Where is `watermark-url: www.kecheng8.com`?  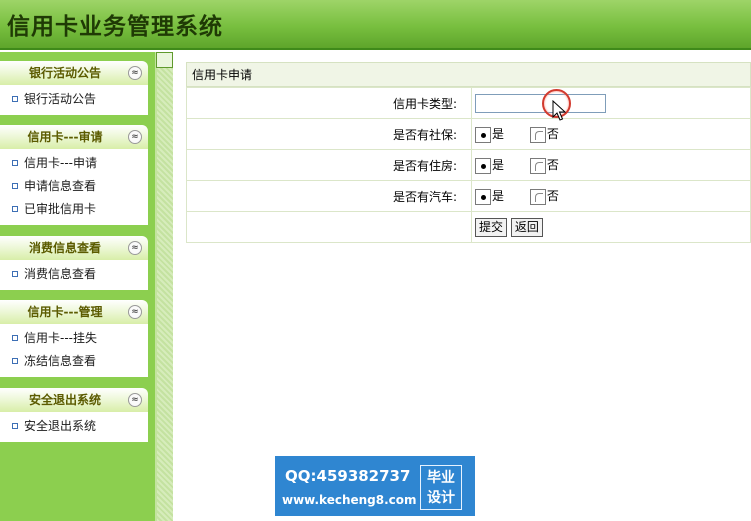
watermark-url: www.kecheng8.com is located at coordinates (349, 500).